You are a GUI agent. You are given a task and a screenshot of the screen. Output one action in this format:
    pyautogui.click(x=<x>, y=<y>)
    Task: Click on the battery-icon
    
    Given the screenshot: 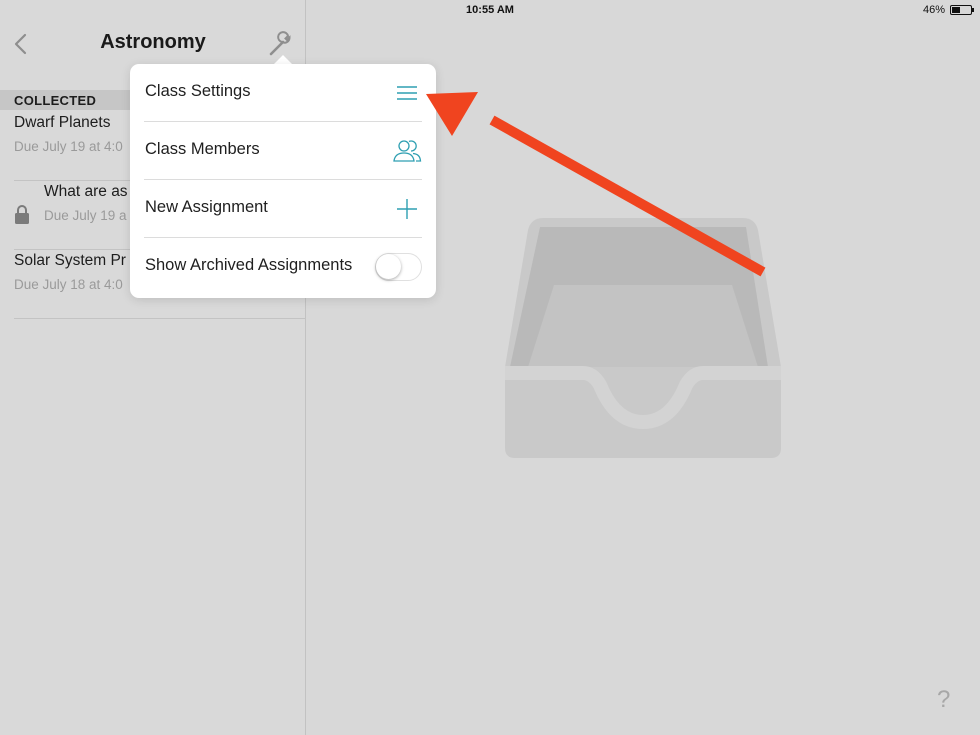 What is the action you would take?
    pyautogui.click(x=962, y=10)
    